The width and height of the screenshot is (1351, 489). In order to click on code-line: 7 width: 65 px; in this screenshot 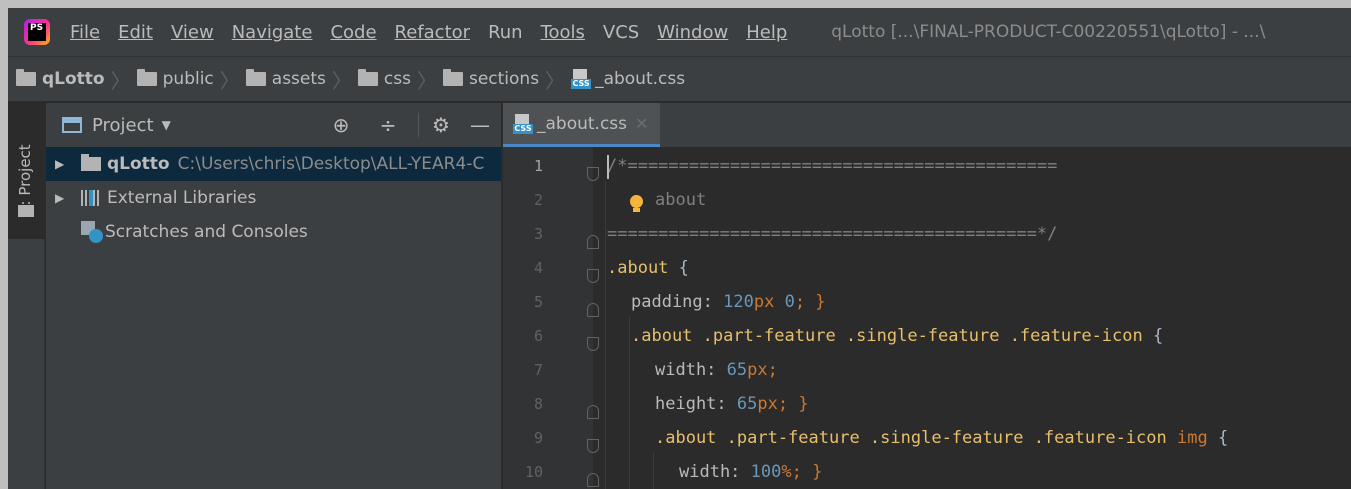, I will do `click(927, 370)`.